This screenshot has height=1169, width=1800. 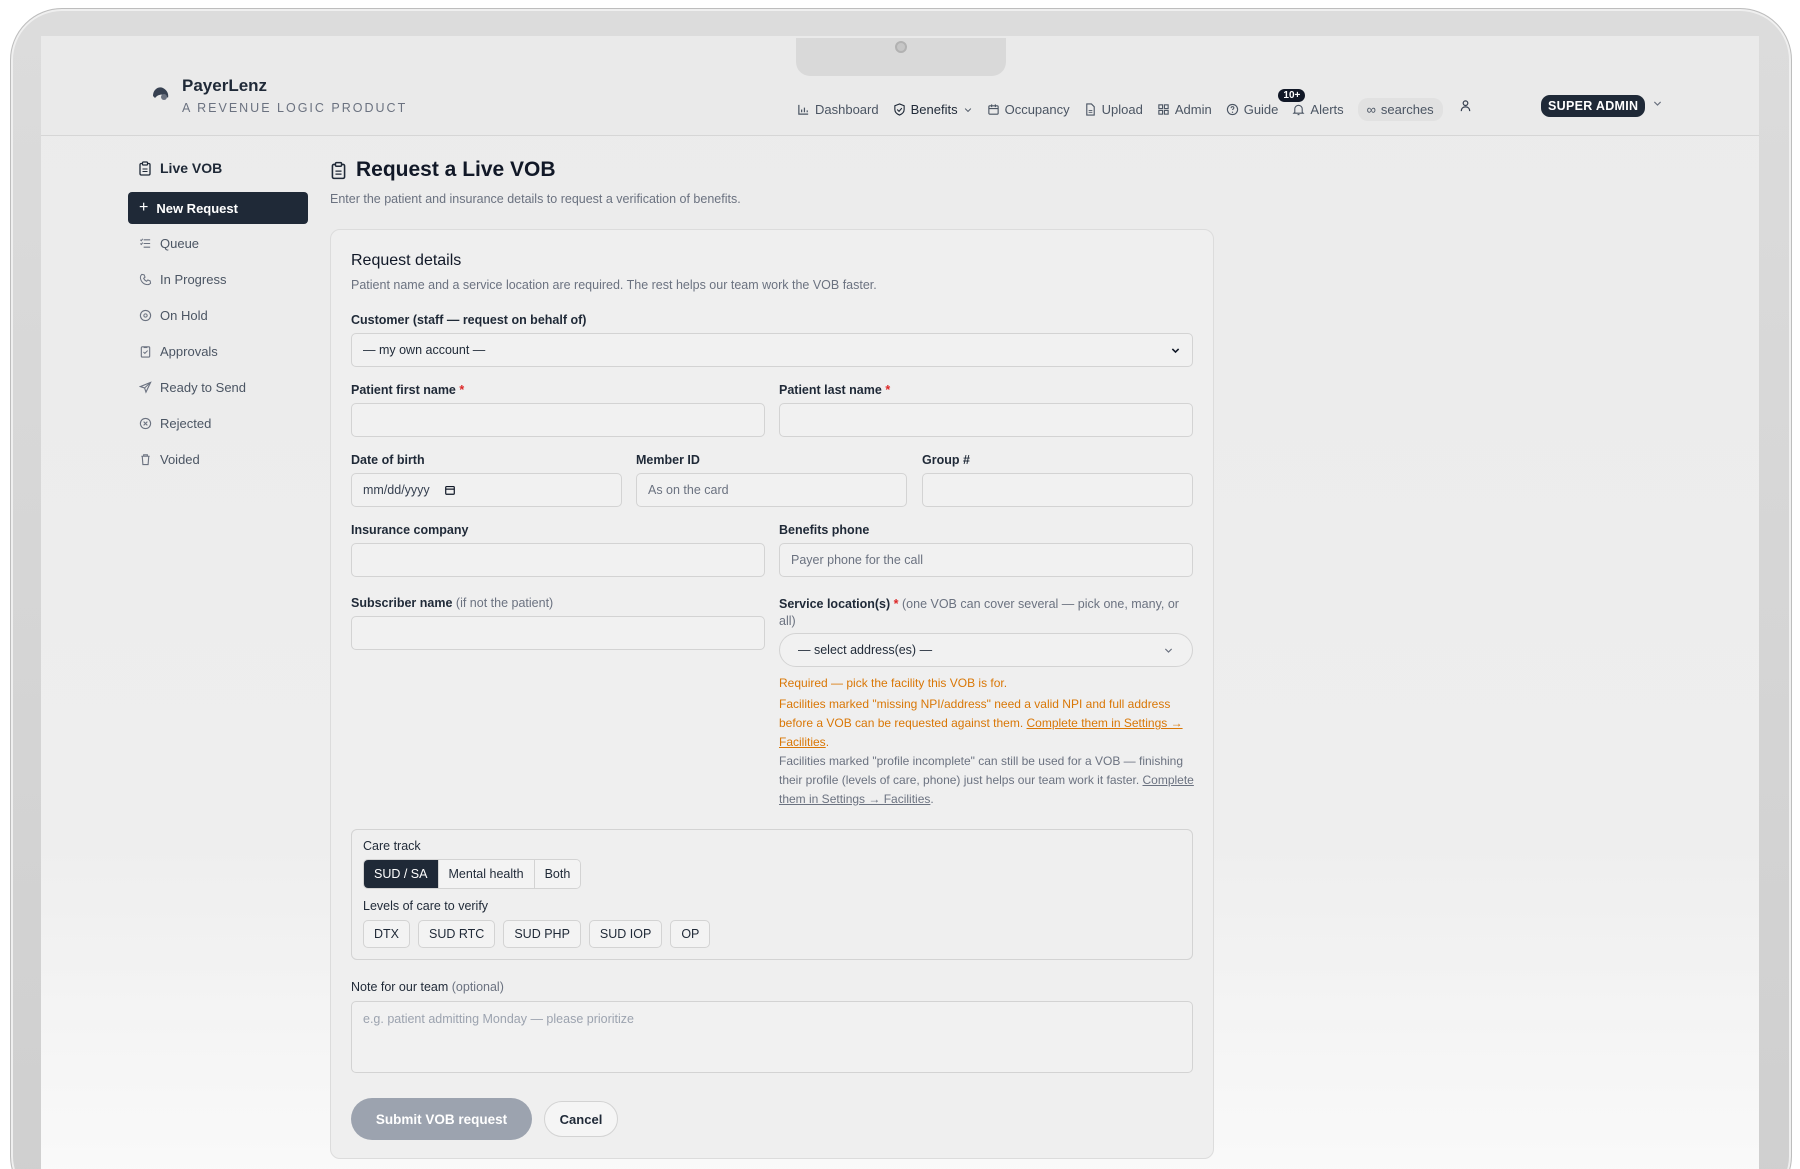 What do you see at coordinates (278, 95) in the screenshot?
I see `brand: PayerLenz A REVENUE LOGIC PRODUCT` at bounding box center [278, 95].